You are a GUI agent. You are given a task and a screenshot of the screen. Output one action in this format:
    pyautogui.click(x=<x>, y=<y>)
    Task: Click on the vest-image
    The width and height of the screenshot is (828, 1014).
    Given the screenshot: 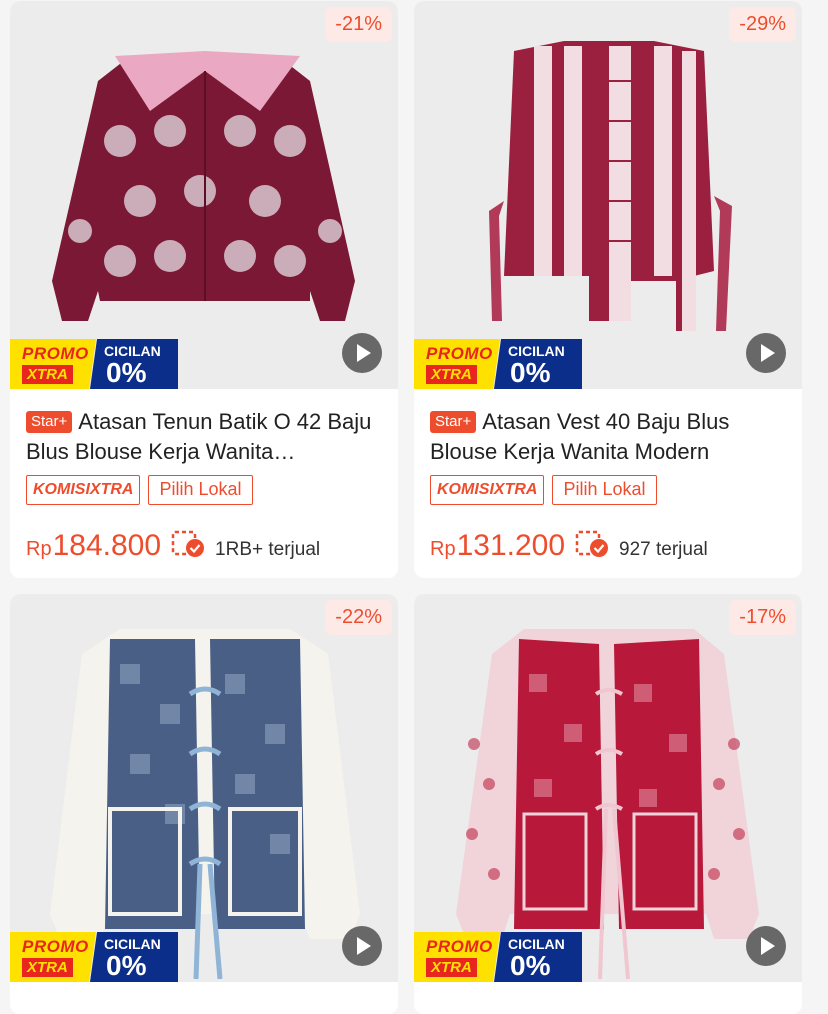 What is the action you would take?
    pyautogui.click(x=610, y=186)
    